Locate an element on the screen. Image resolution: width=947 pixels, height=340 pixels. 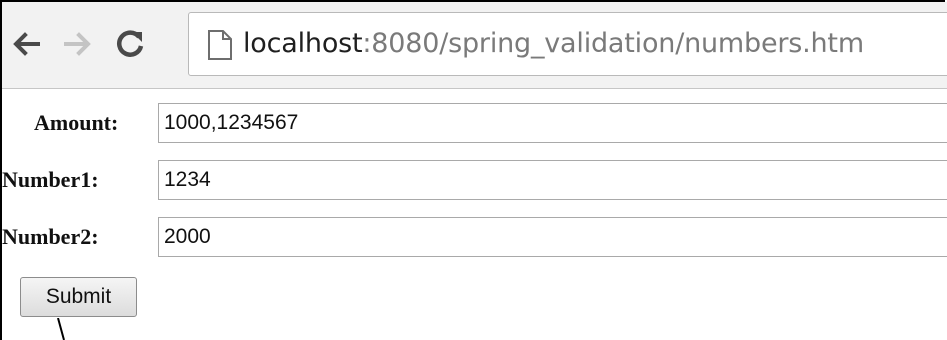
amount-label: Amount: is located at coordinates (76, 122).